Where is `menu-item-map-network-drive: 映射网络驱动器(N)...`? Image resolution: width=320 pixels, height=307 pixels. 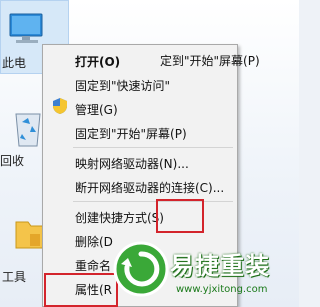 menu-item-map-network-drive: 映射网络驱动器(N)... is located at coordinates (132, 163).